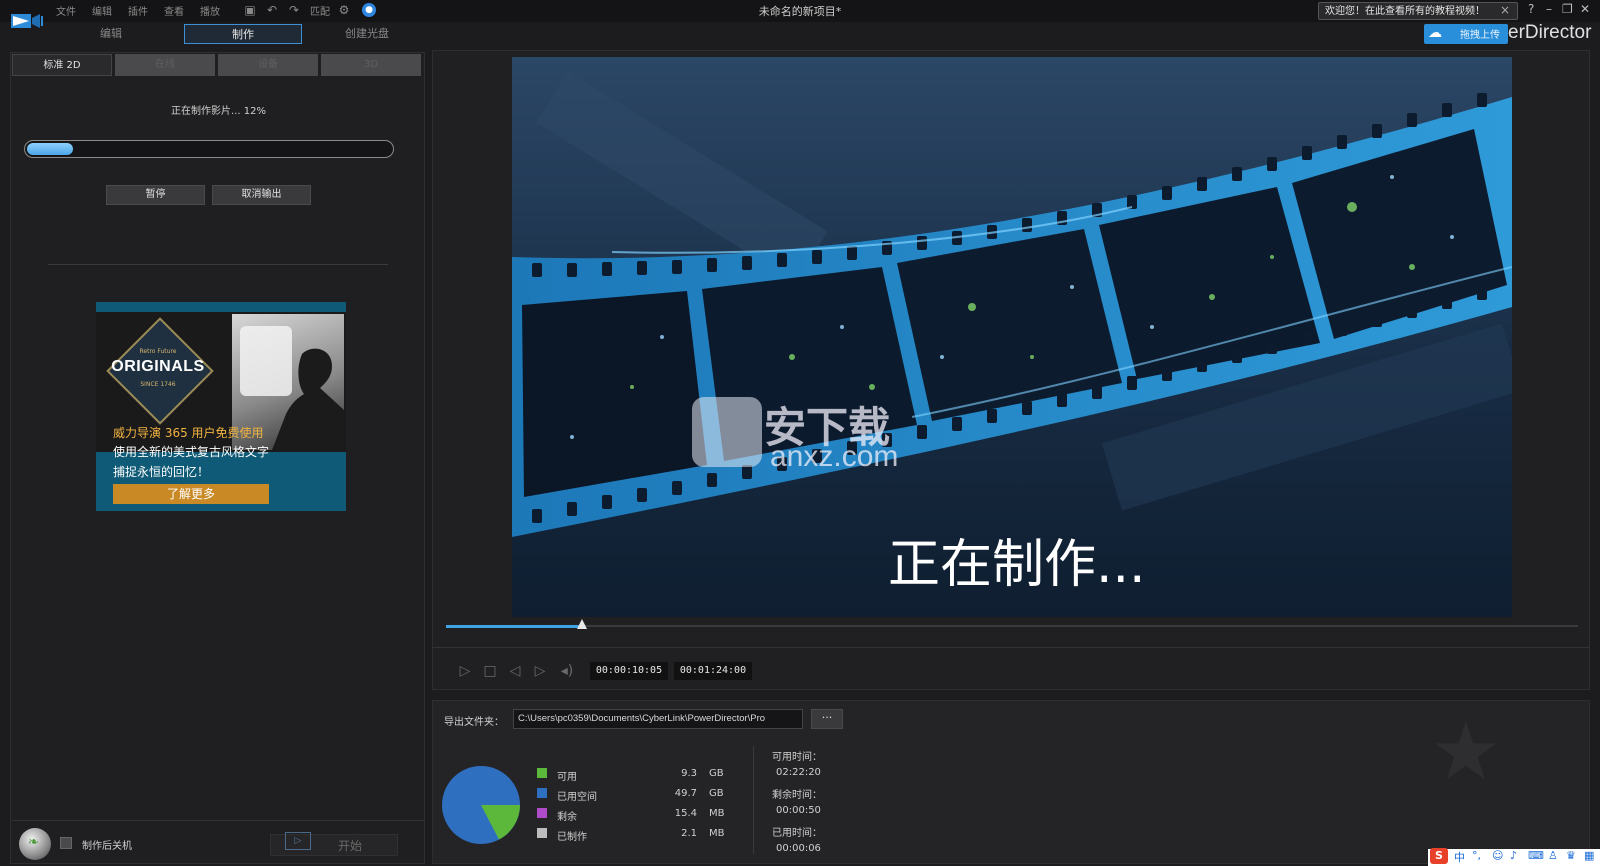  I want to click on legend-value-available: 9.3, so click(689, 773).